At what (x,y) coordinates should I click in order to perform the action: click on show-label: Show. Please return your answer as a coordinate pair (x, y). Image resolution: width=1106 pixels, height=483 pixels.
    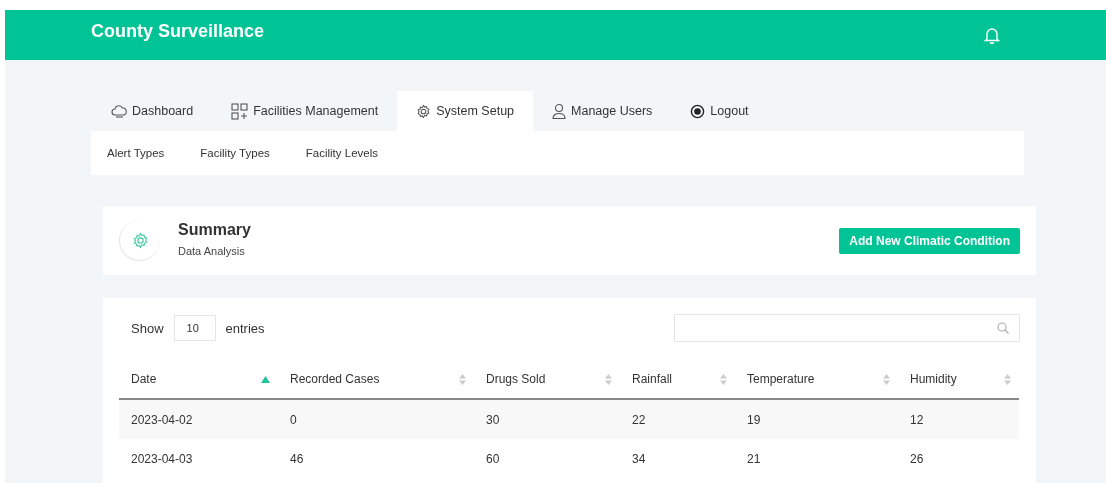
    Looking at the image, I should click on (147, 328).